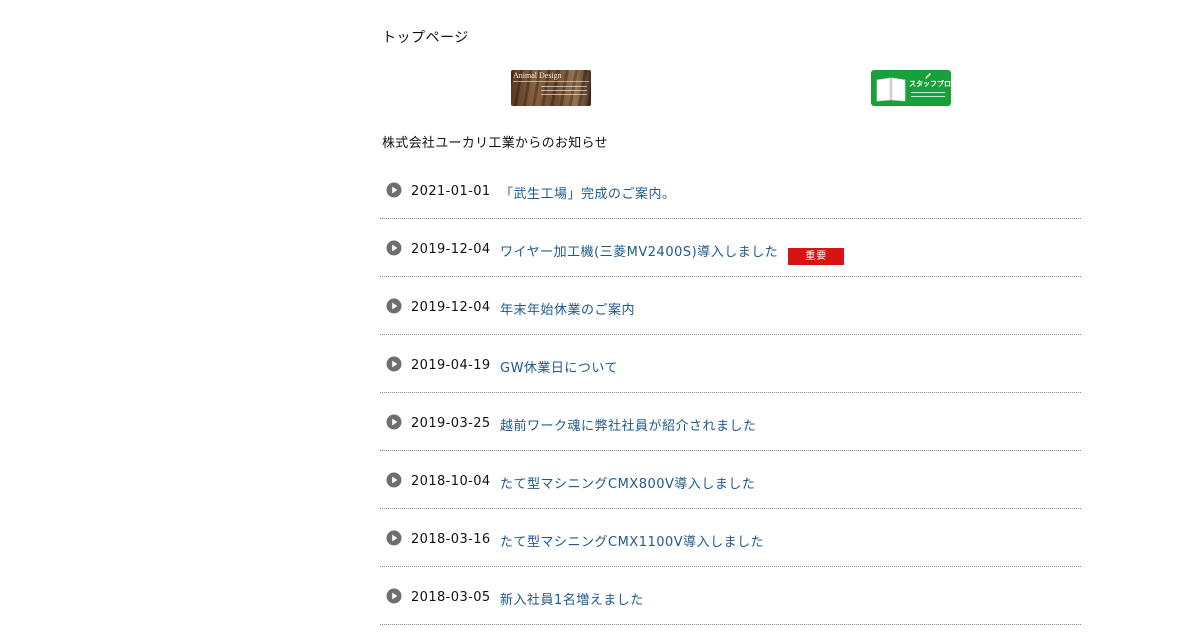 The width and height of the screenshot is (1200, 632). Describe the element at coordinates (730, 306) in the screenshot. I see `news-item: 2019-12-04 年末年始休業のご案内` at that location.